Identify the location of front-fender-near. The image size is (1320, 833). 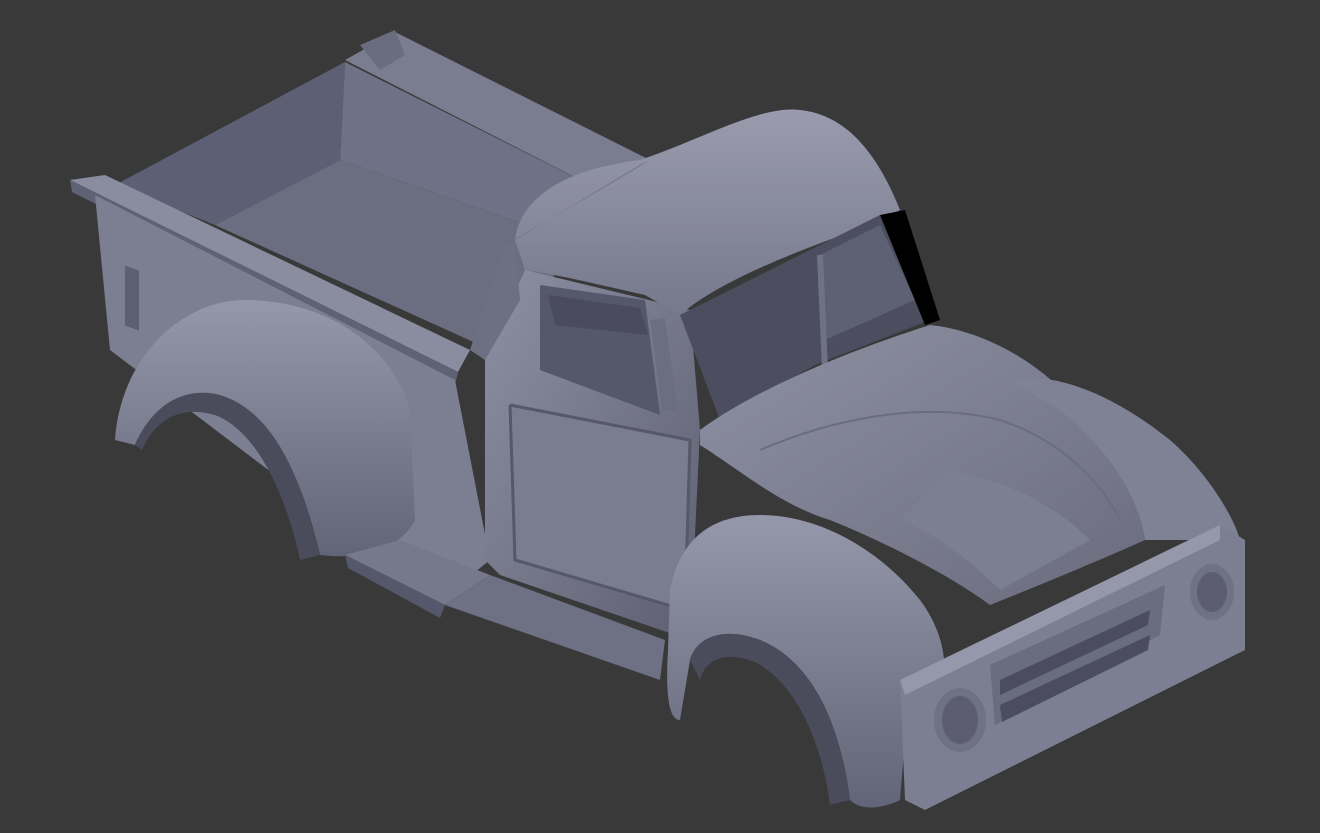
(806, 661).